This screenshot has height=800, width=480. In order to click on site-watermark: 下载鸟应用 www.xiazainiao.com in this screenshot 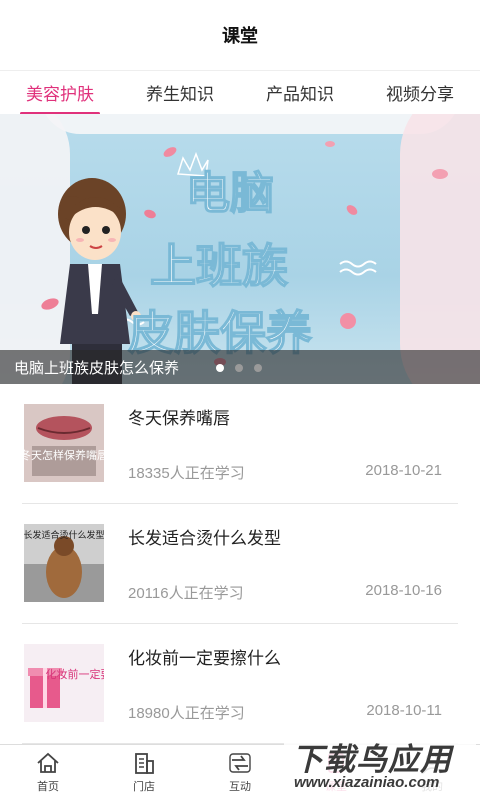, I will do `click(380, 764)`.